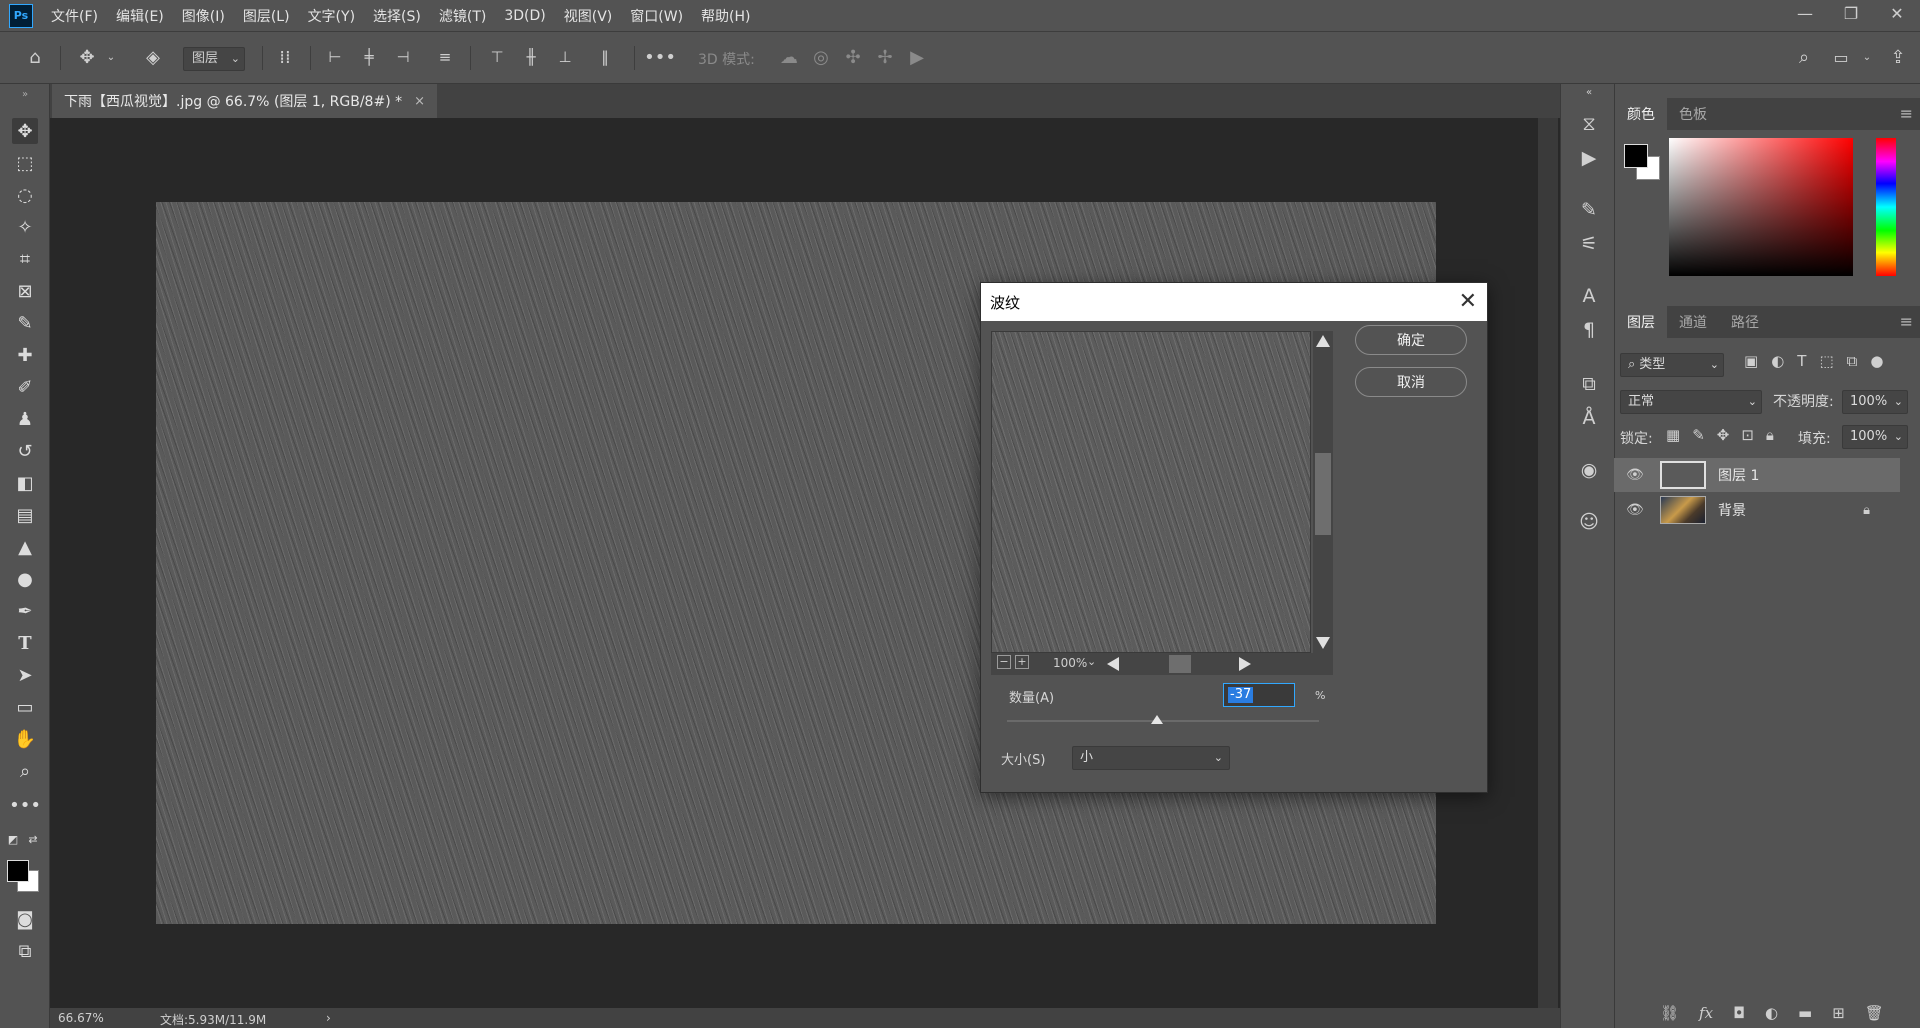  What do you see at coordinates (1732, 510) in the screenshot?
I see `layer-name: 背景` at bounding box center [1732, 510].